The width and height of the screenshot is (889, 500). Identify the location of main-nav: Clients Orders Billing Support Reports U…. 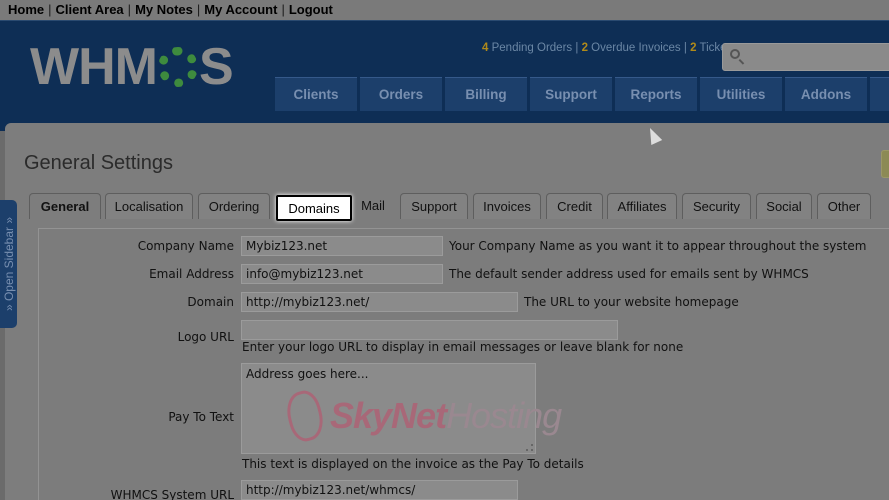
(582, 94).